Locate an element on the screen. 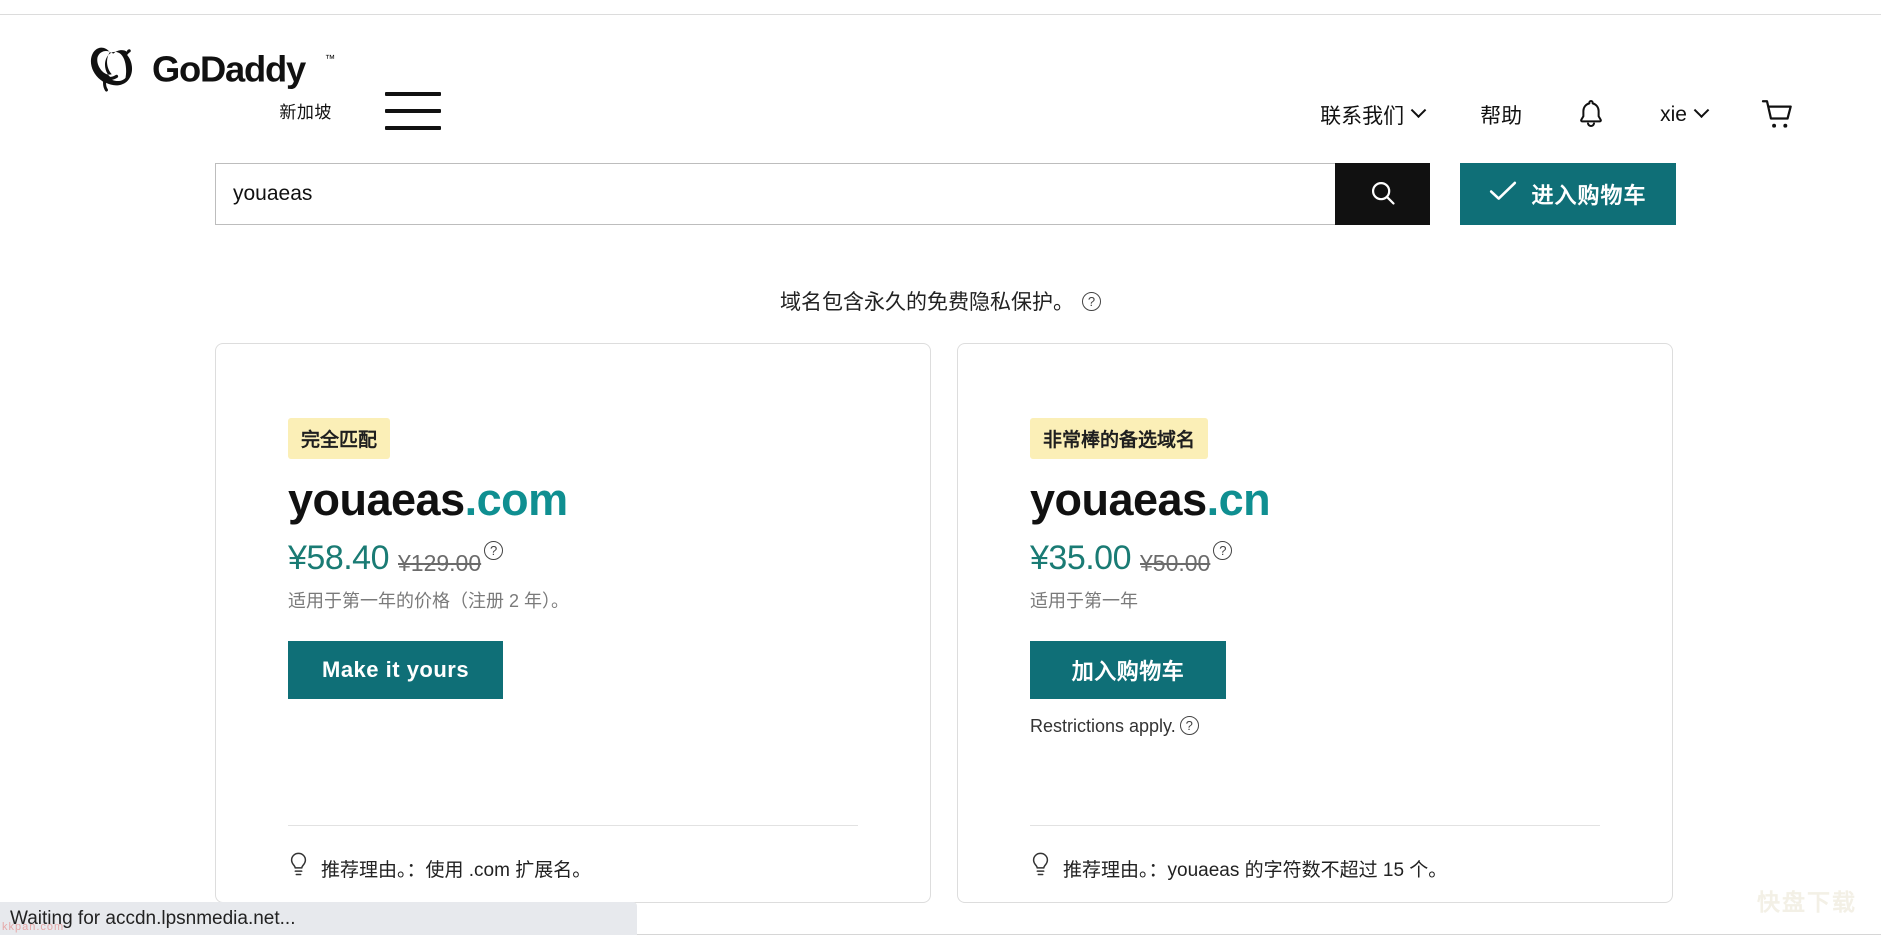 This screenshot has height=935, width=1881. shopping-cart-icon is located at coordinates (1778, 115).